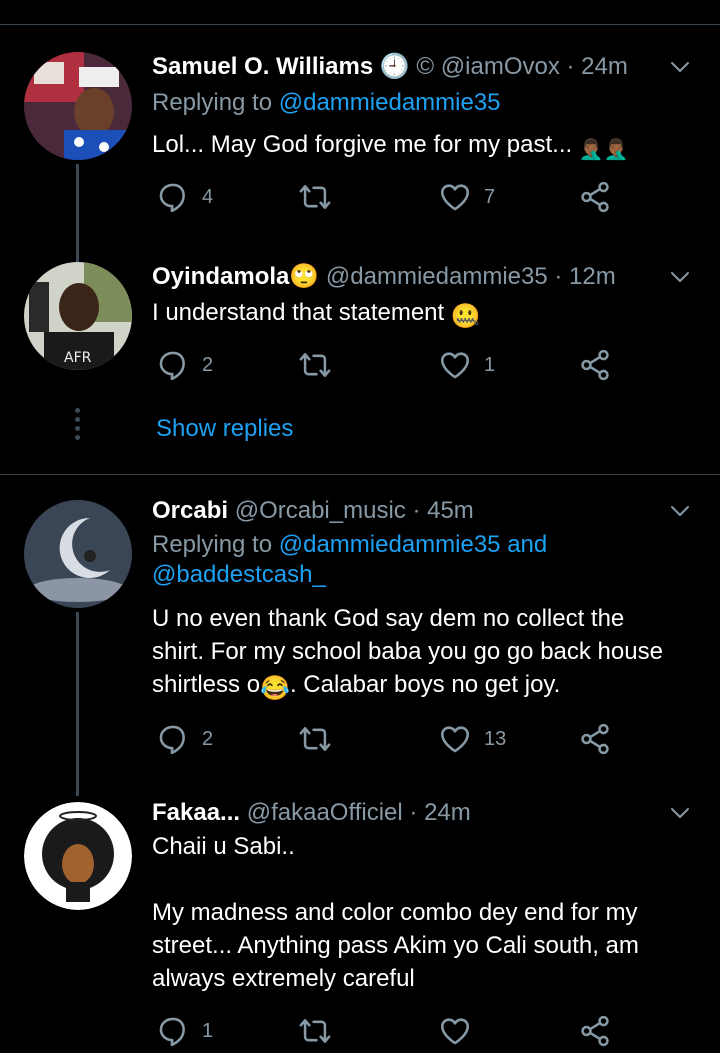  I want to click on like-button: 13, so click(472, 739).